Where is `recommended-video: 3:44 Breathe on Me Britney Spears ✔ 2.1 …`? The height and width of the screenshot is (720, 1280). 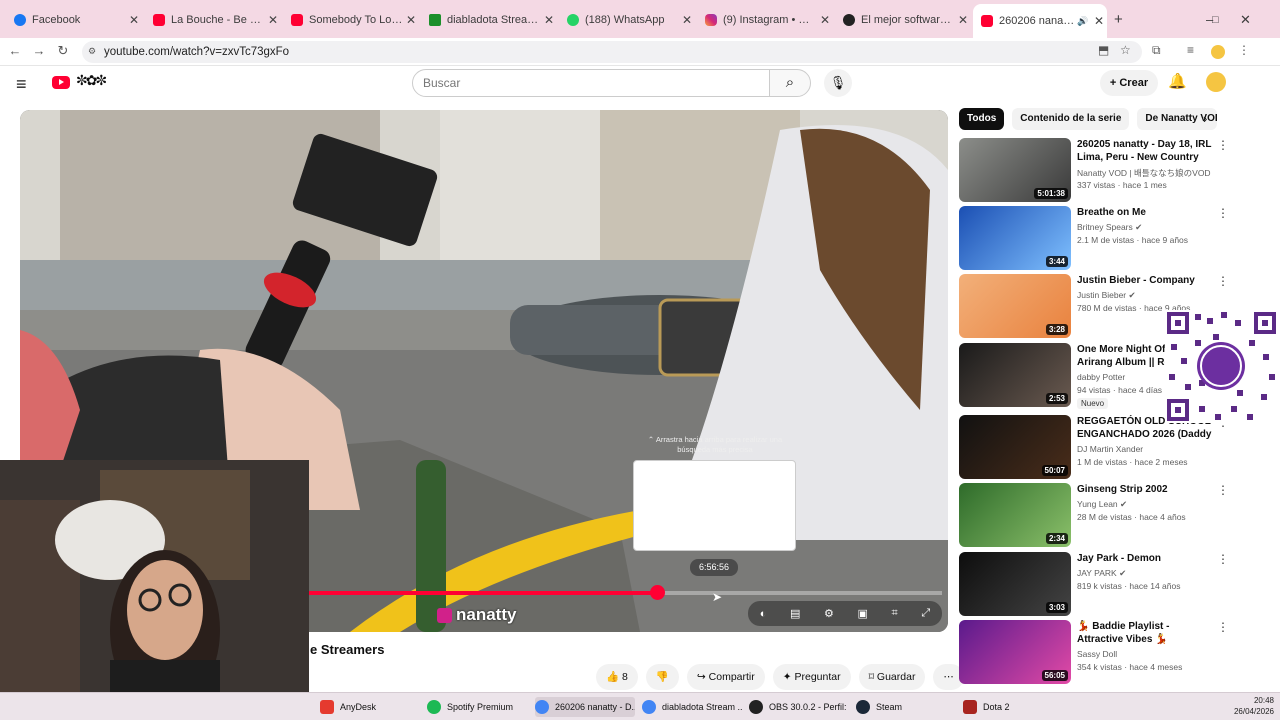 recommended-video: 3:44 Breathe on Me Britney Spears ✔ 2.1 … is located at coordinates (1099, 238).